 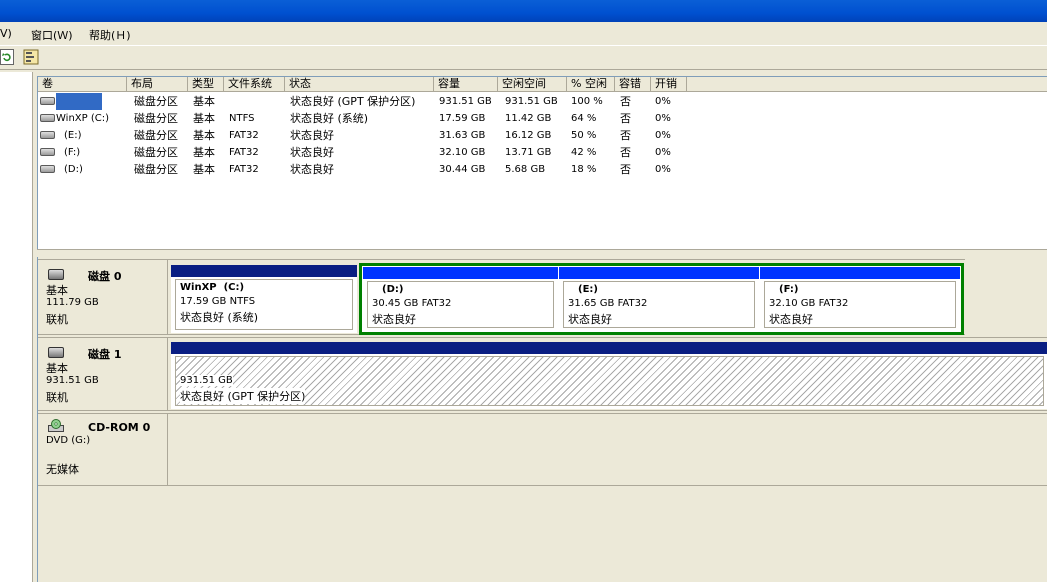 I want to click on col-header-pct-free: % 空闲, so click(x=591, y=84).